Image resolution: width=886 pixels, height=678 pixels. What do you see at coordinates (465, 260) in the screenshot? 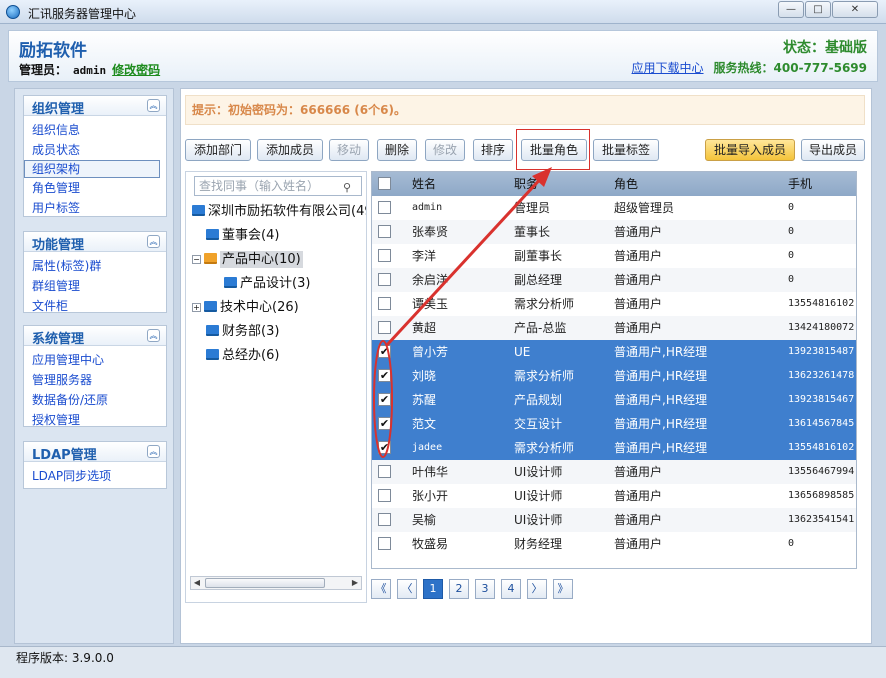
I see `arrow-line` at bounding box center [465, 260].